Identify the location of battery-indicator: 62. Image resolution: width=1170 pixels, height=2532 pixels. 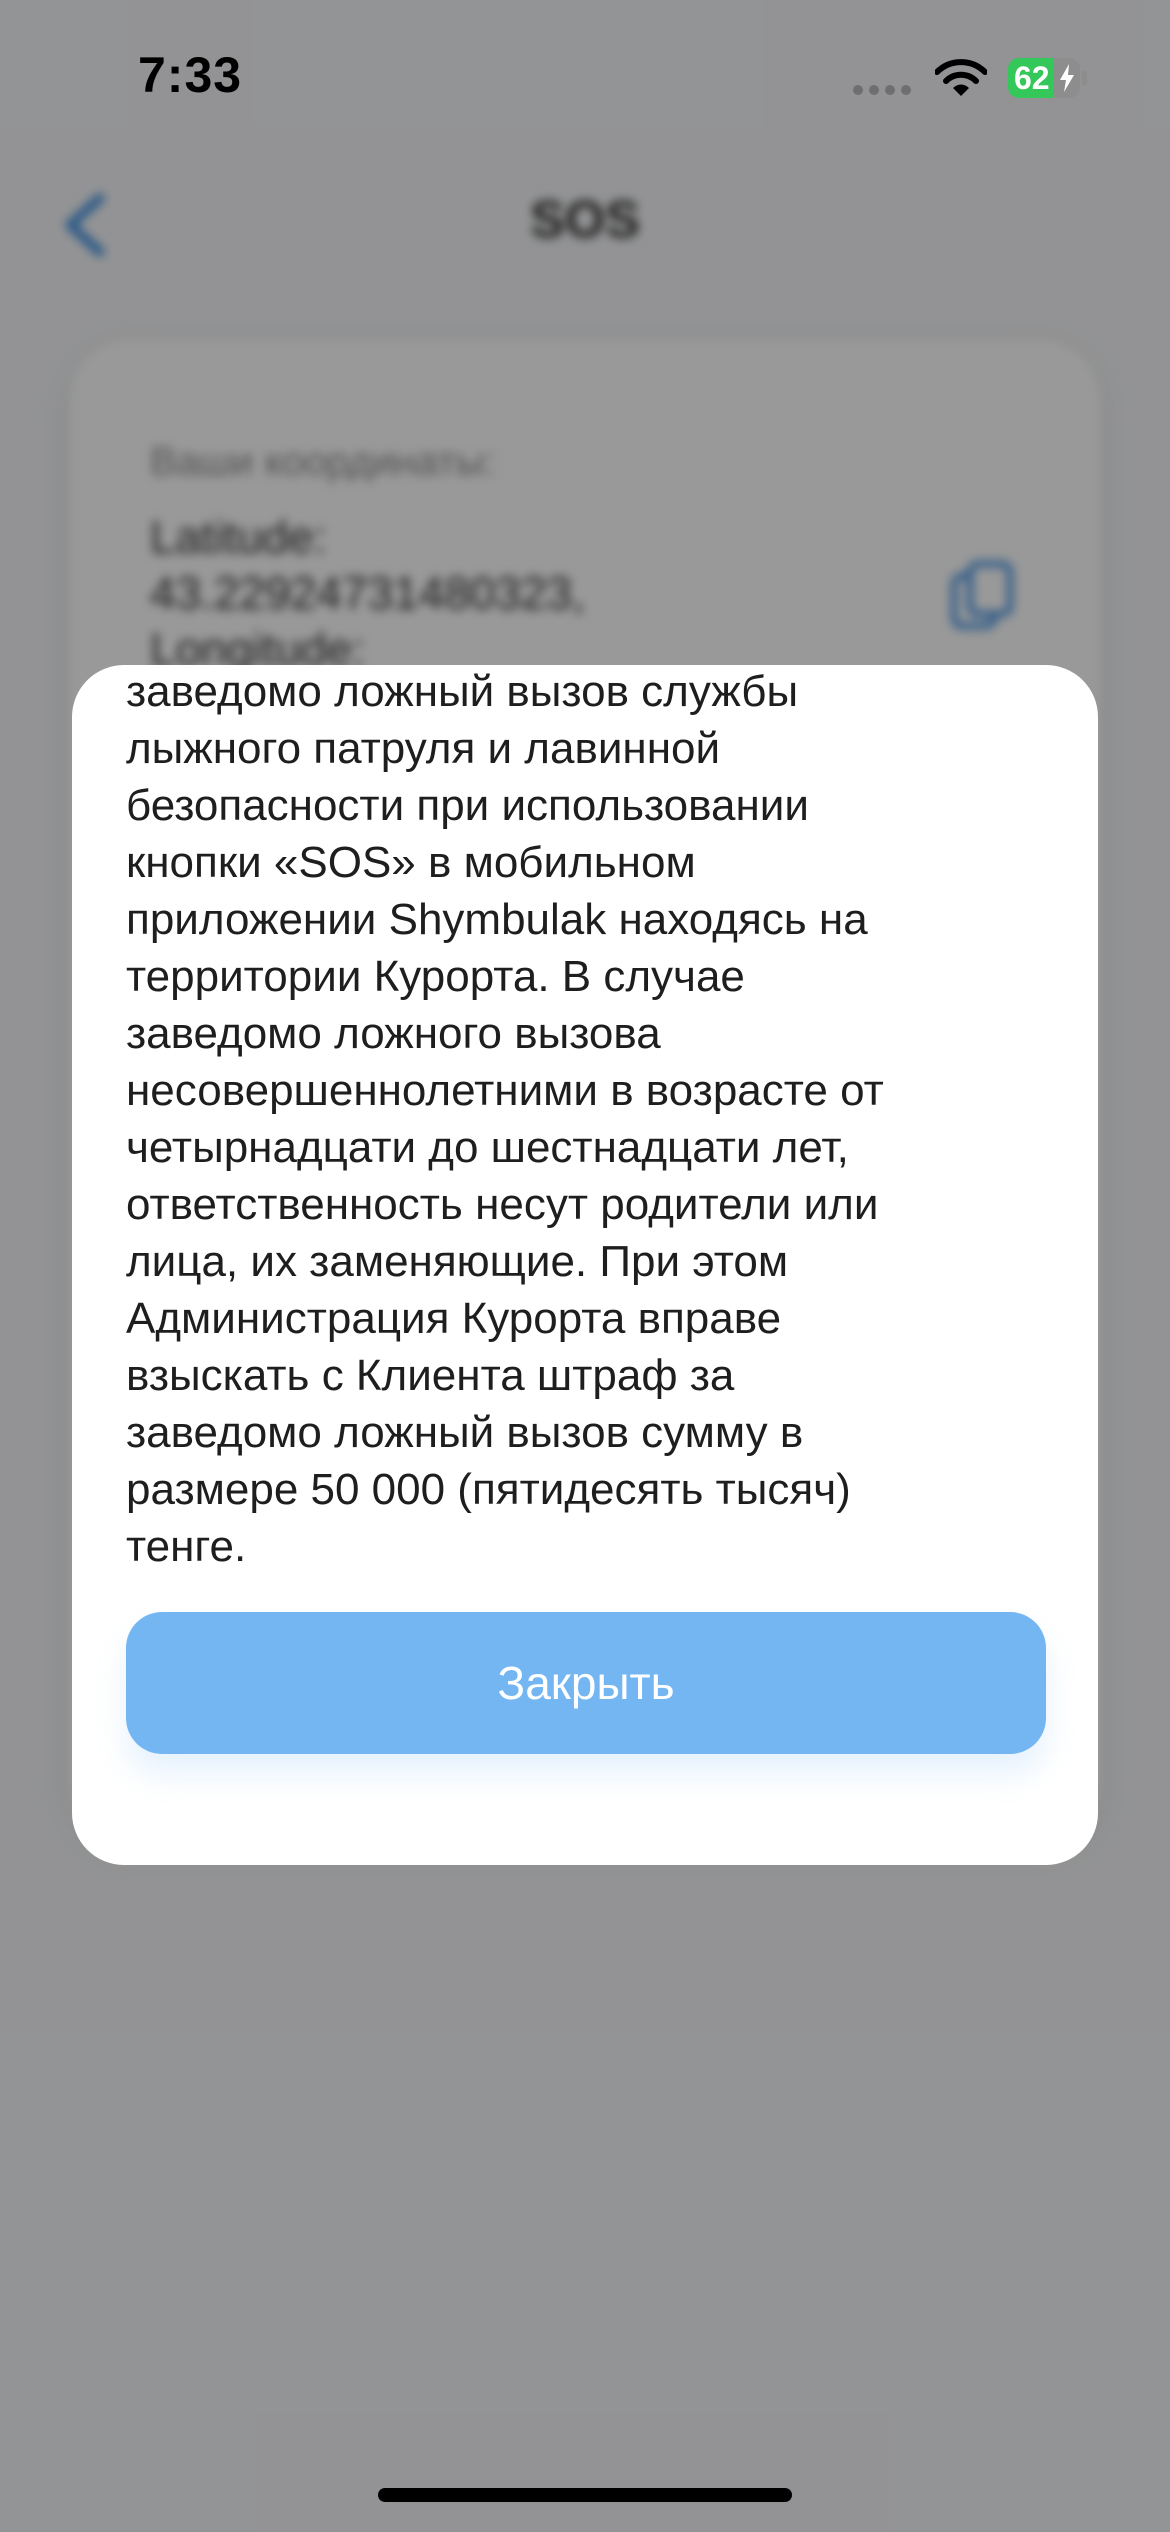
(1048, 78).